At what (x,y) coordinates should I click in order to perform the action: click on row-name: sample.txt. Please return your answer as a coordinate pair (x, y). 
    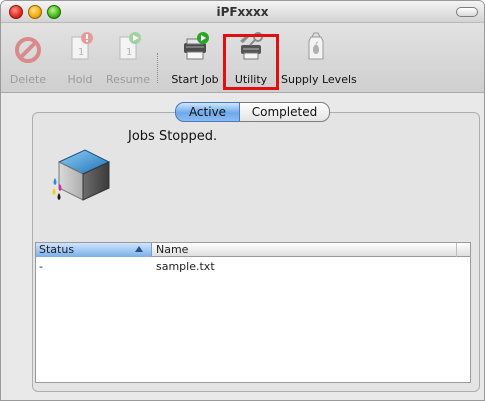
    Looking at the image, I should click on (185, 266).